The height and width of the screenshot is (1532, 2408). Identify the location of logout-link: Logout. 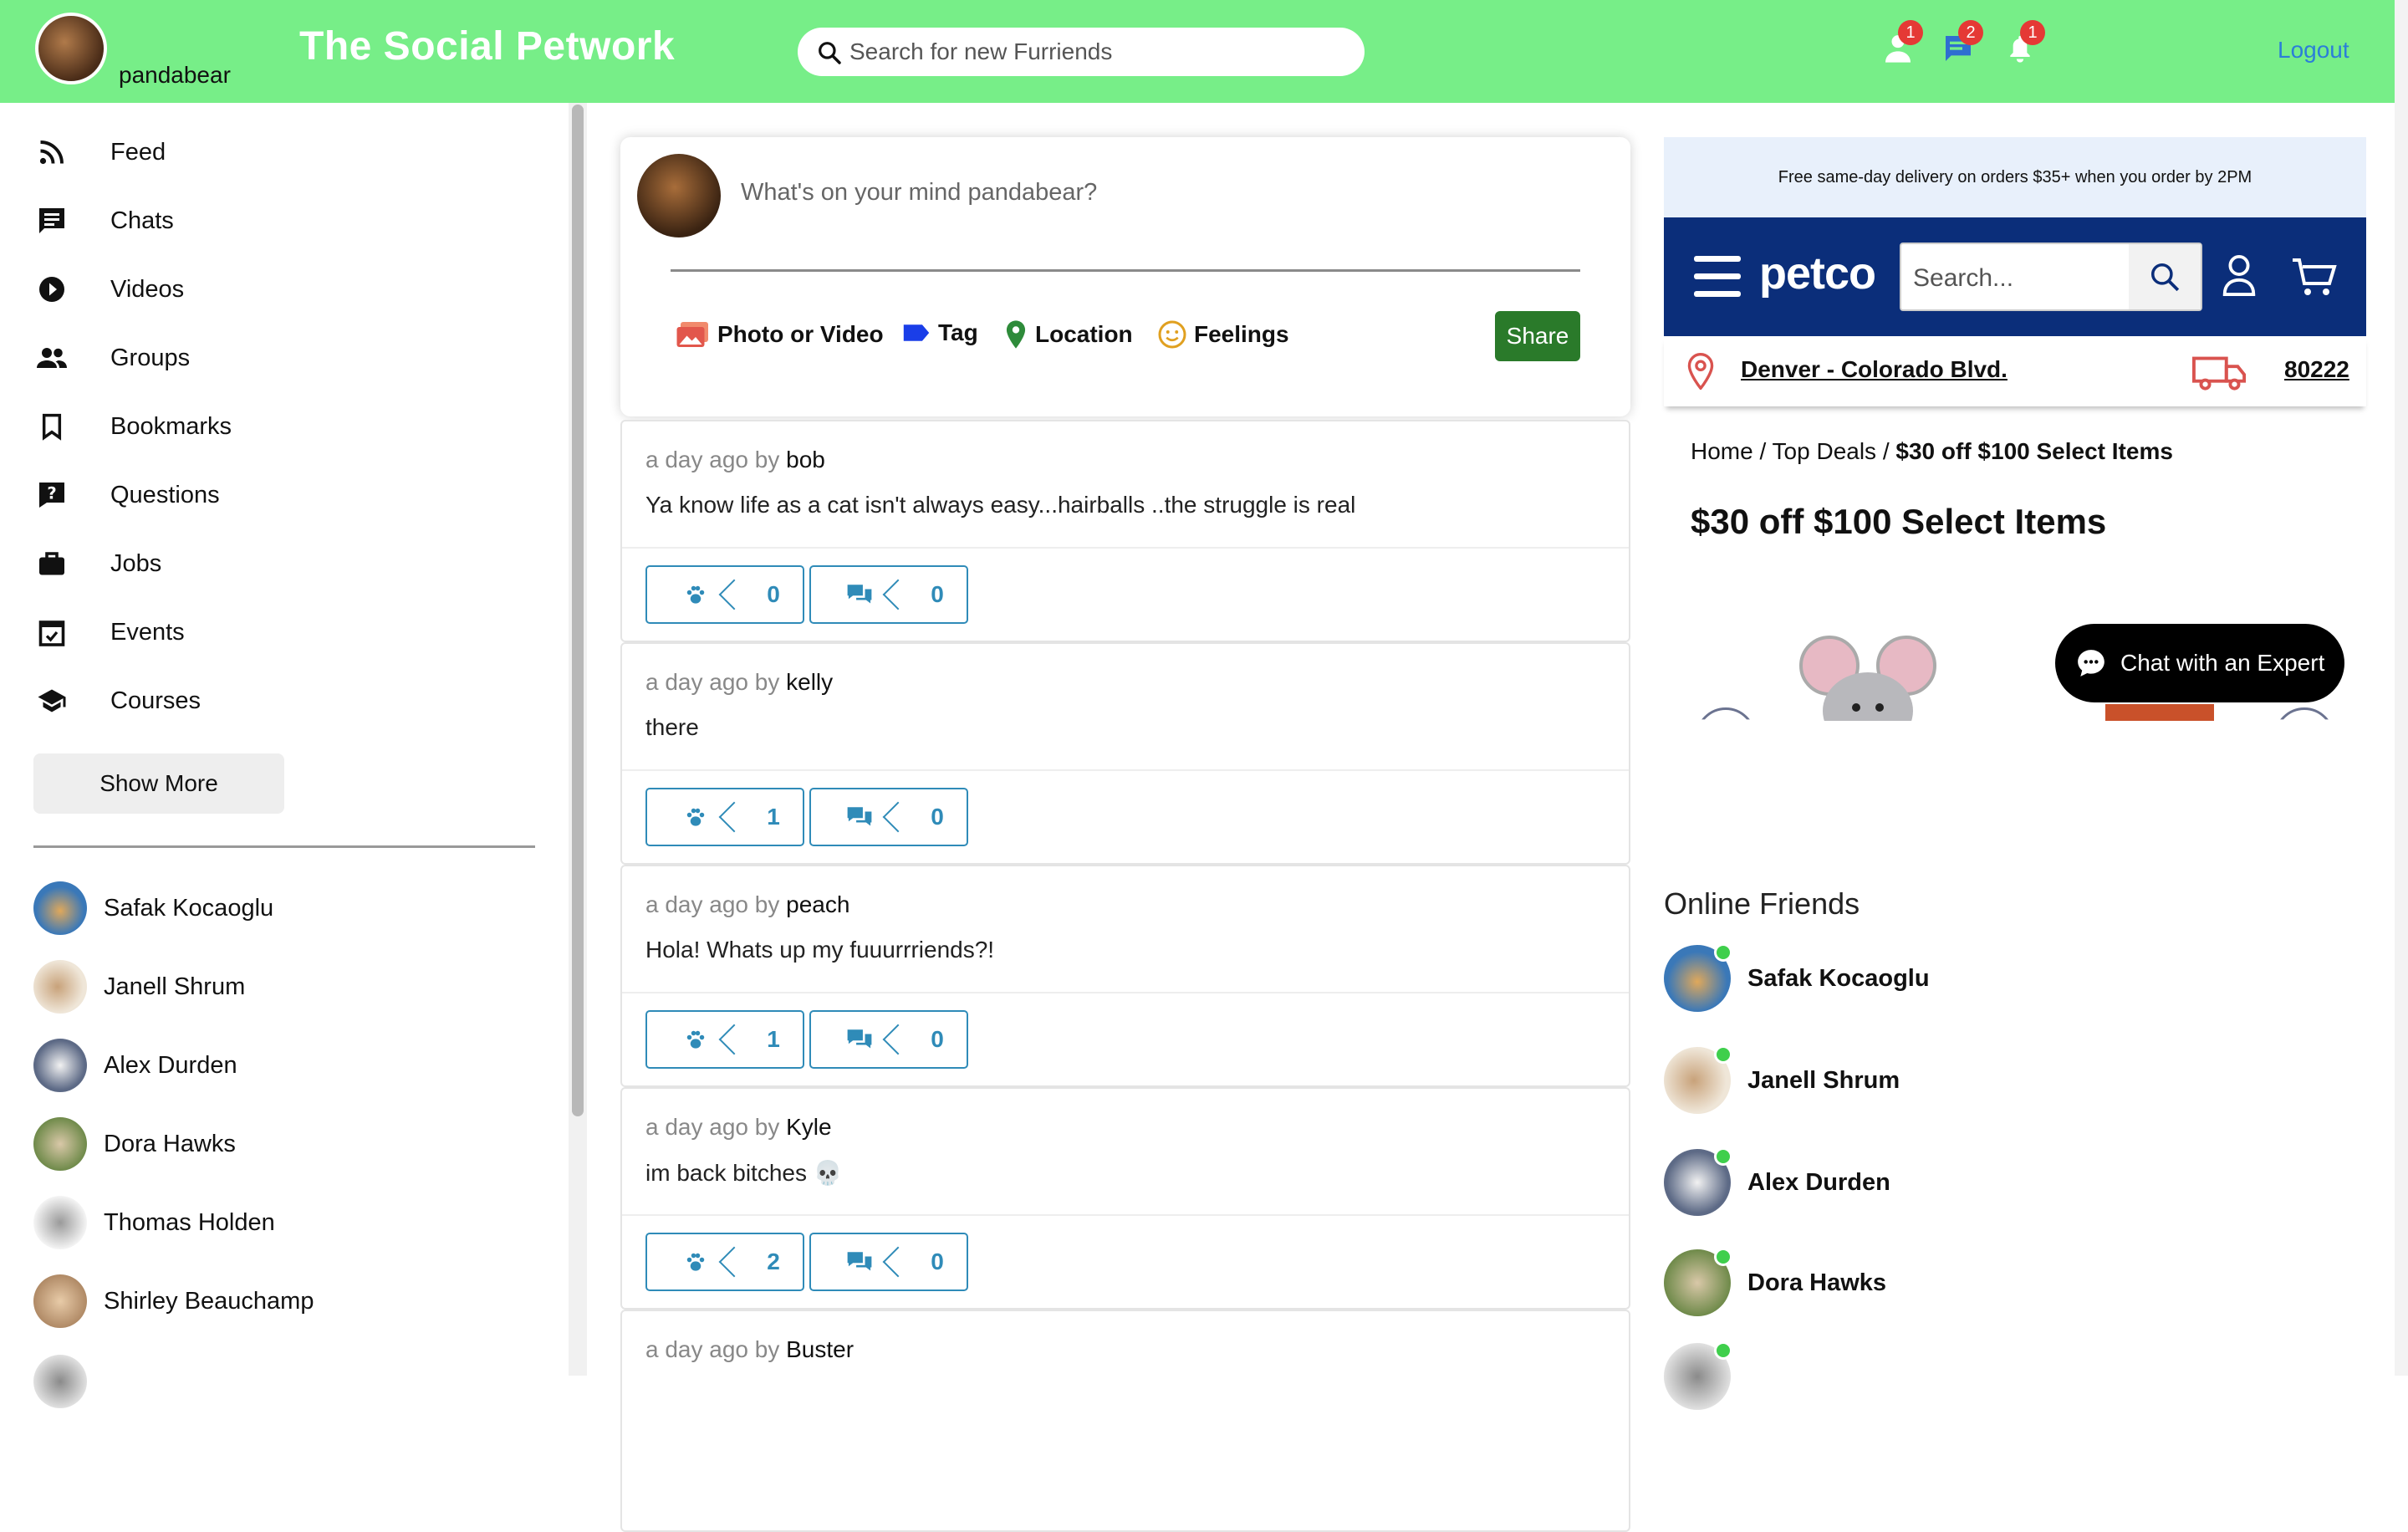
(2314, 50).